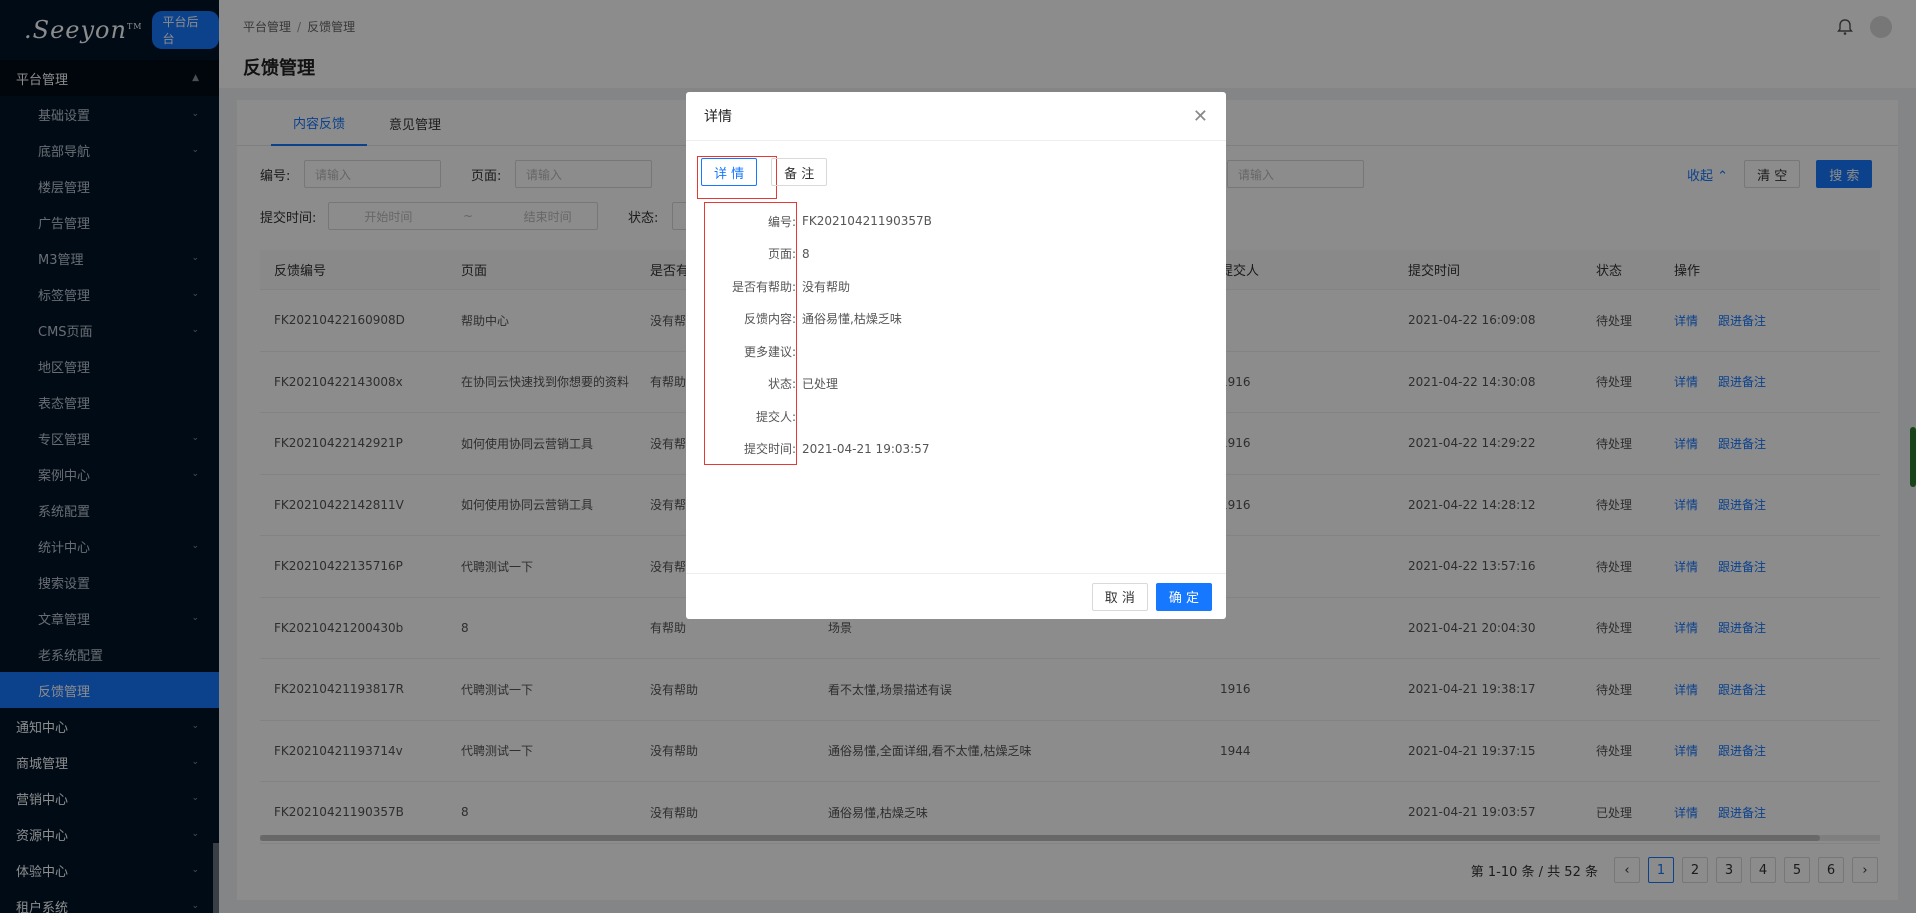 The width and height of the screenshot is (1916, 913). What do you see at coordinates (852, 319) in the screenshot?
I see `detail-value: 通俗易懂,枯燥乏味` at bounding box center [852, 319].